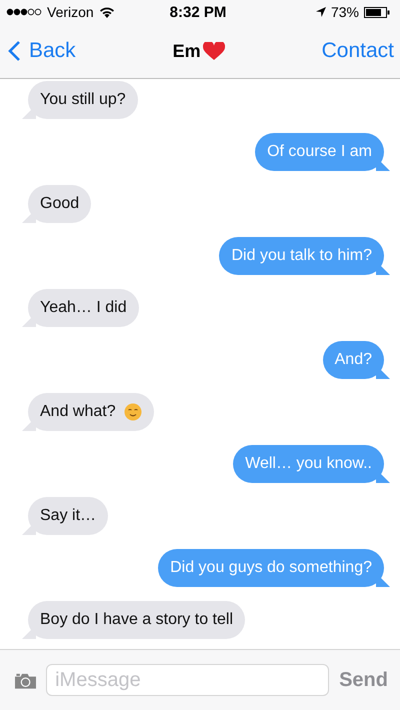 Image resolution: width=400 pixels, height=710 pixels. I want to click on wifi-icon, so click(106, 12).